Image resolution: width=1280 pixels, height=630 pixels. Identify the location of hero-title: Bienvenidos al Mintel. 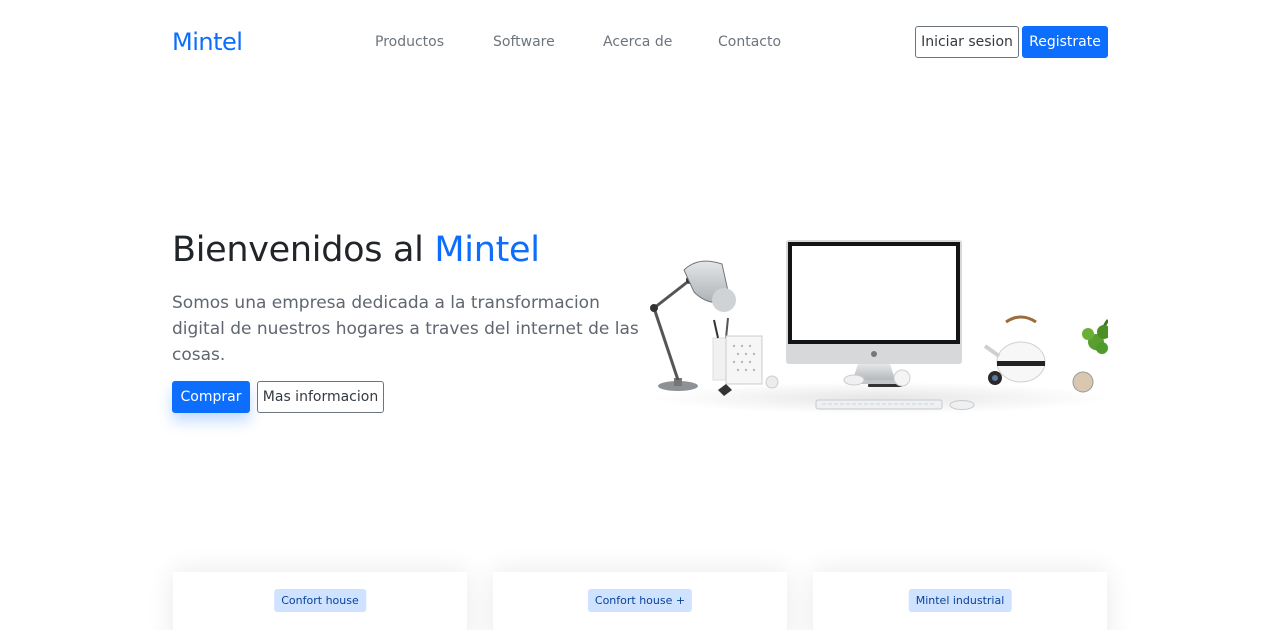
(356, 250).